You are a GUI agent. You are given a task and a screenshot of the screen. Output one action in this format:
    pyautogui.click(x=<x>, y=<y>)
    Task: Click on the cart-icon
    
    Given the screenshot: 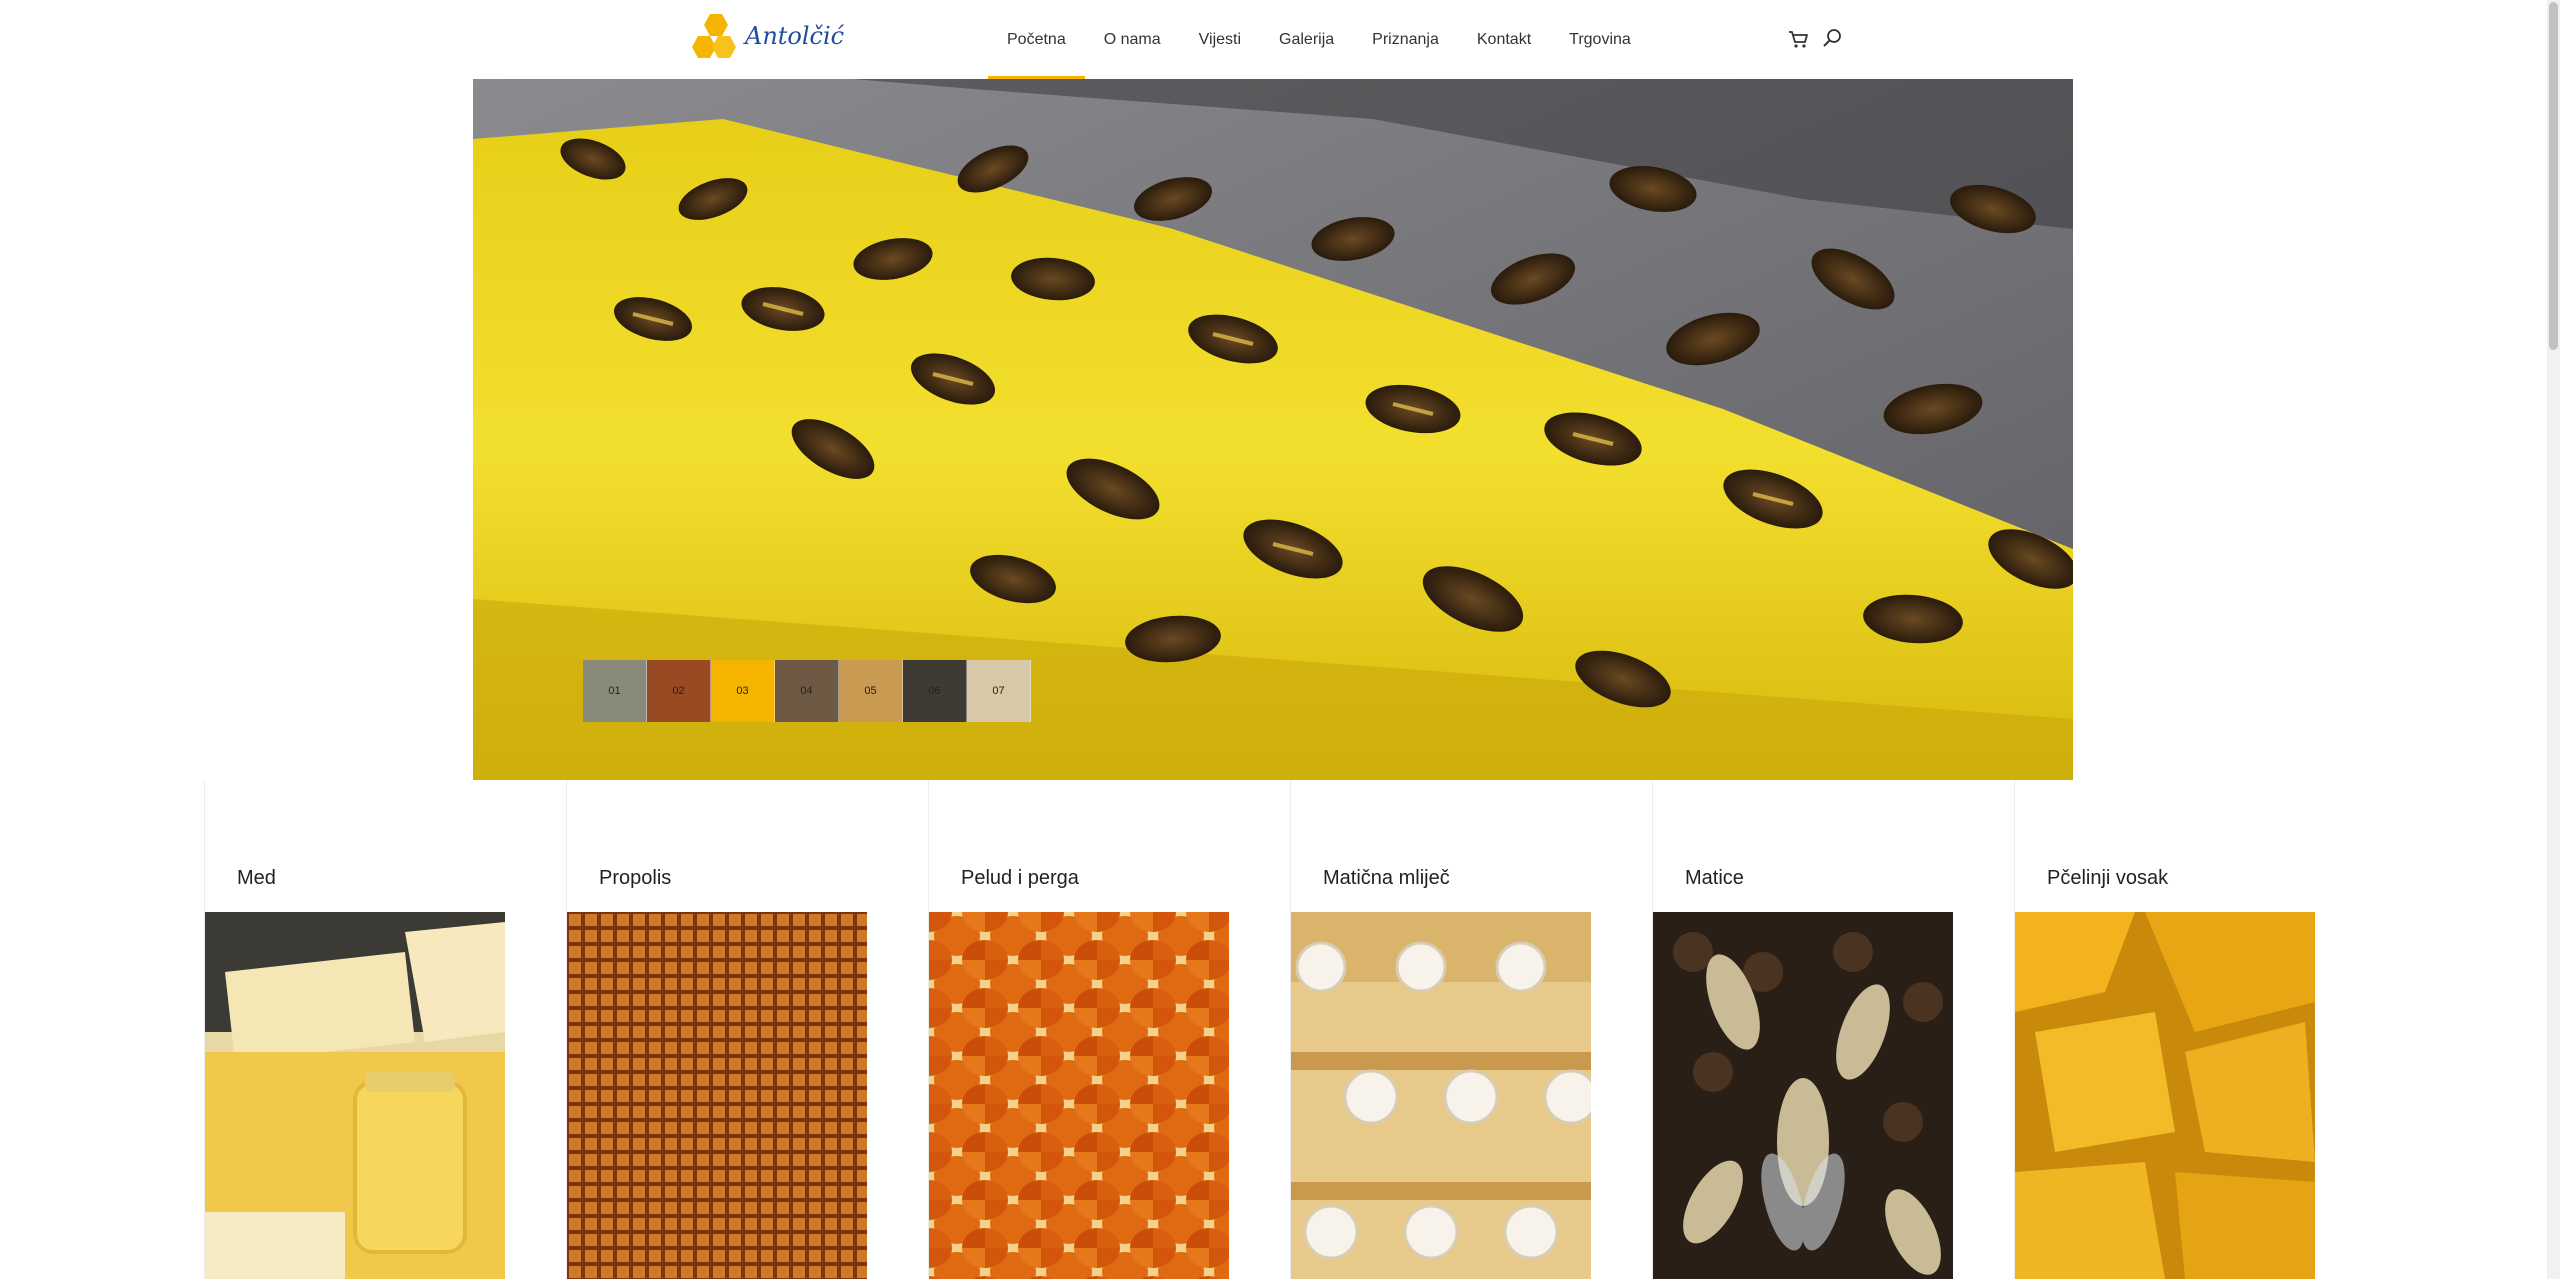 What is the action you would take?
    pyautogui.click(x=1798, y=39)
    